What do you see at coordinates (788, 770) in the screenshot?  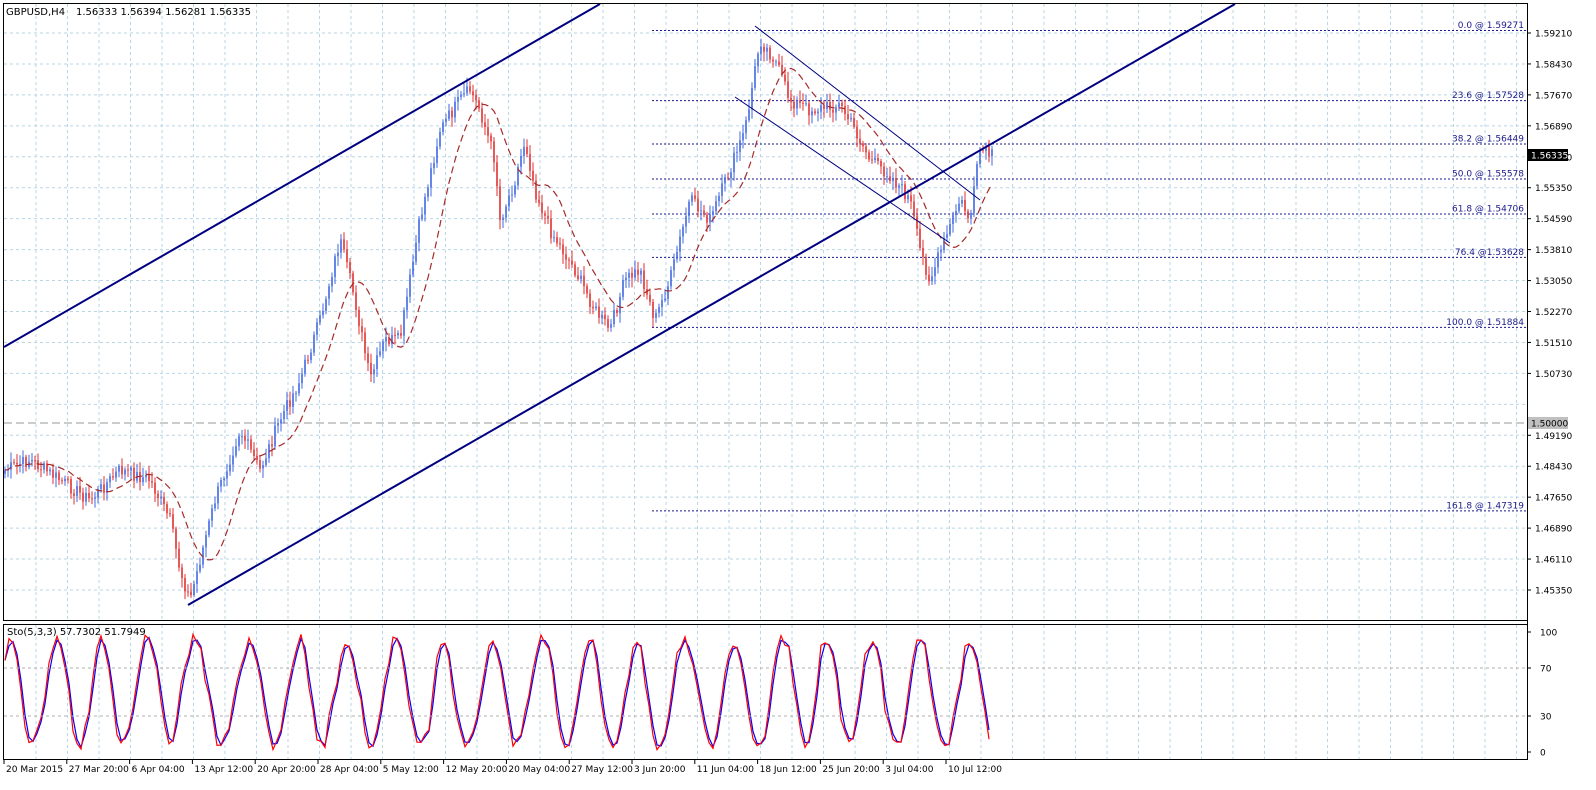 I see `time-label: 18 Jun 12:00` at bounding box center [788, 770].